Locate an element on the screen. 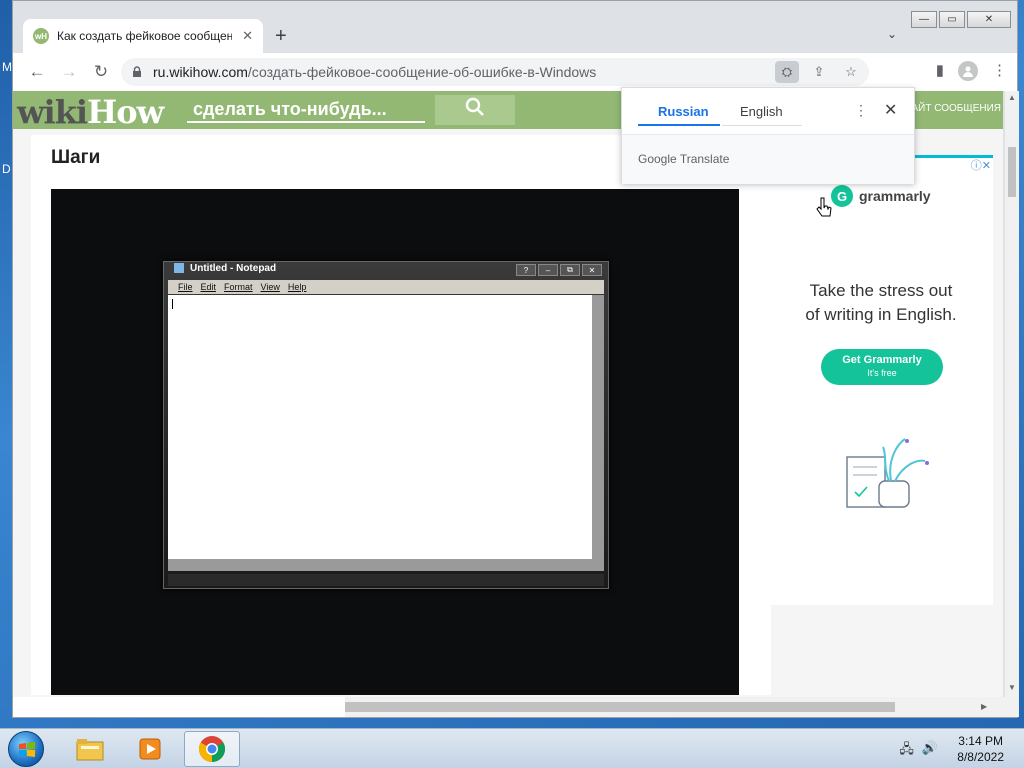 This screenshot has width=1024, height=768. notepad-minimize-button: – is located at coordinates (548, 270).